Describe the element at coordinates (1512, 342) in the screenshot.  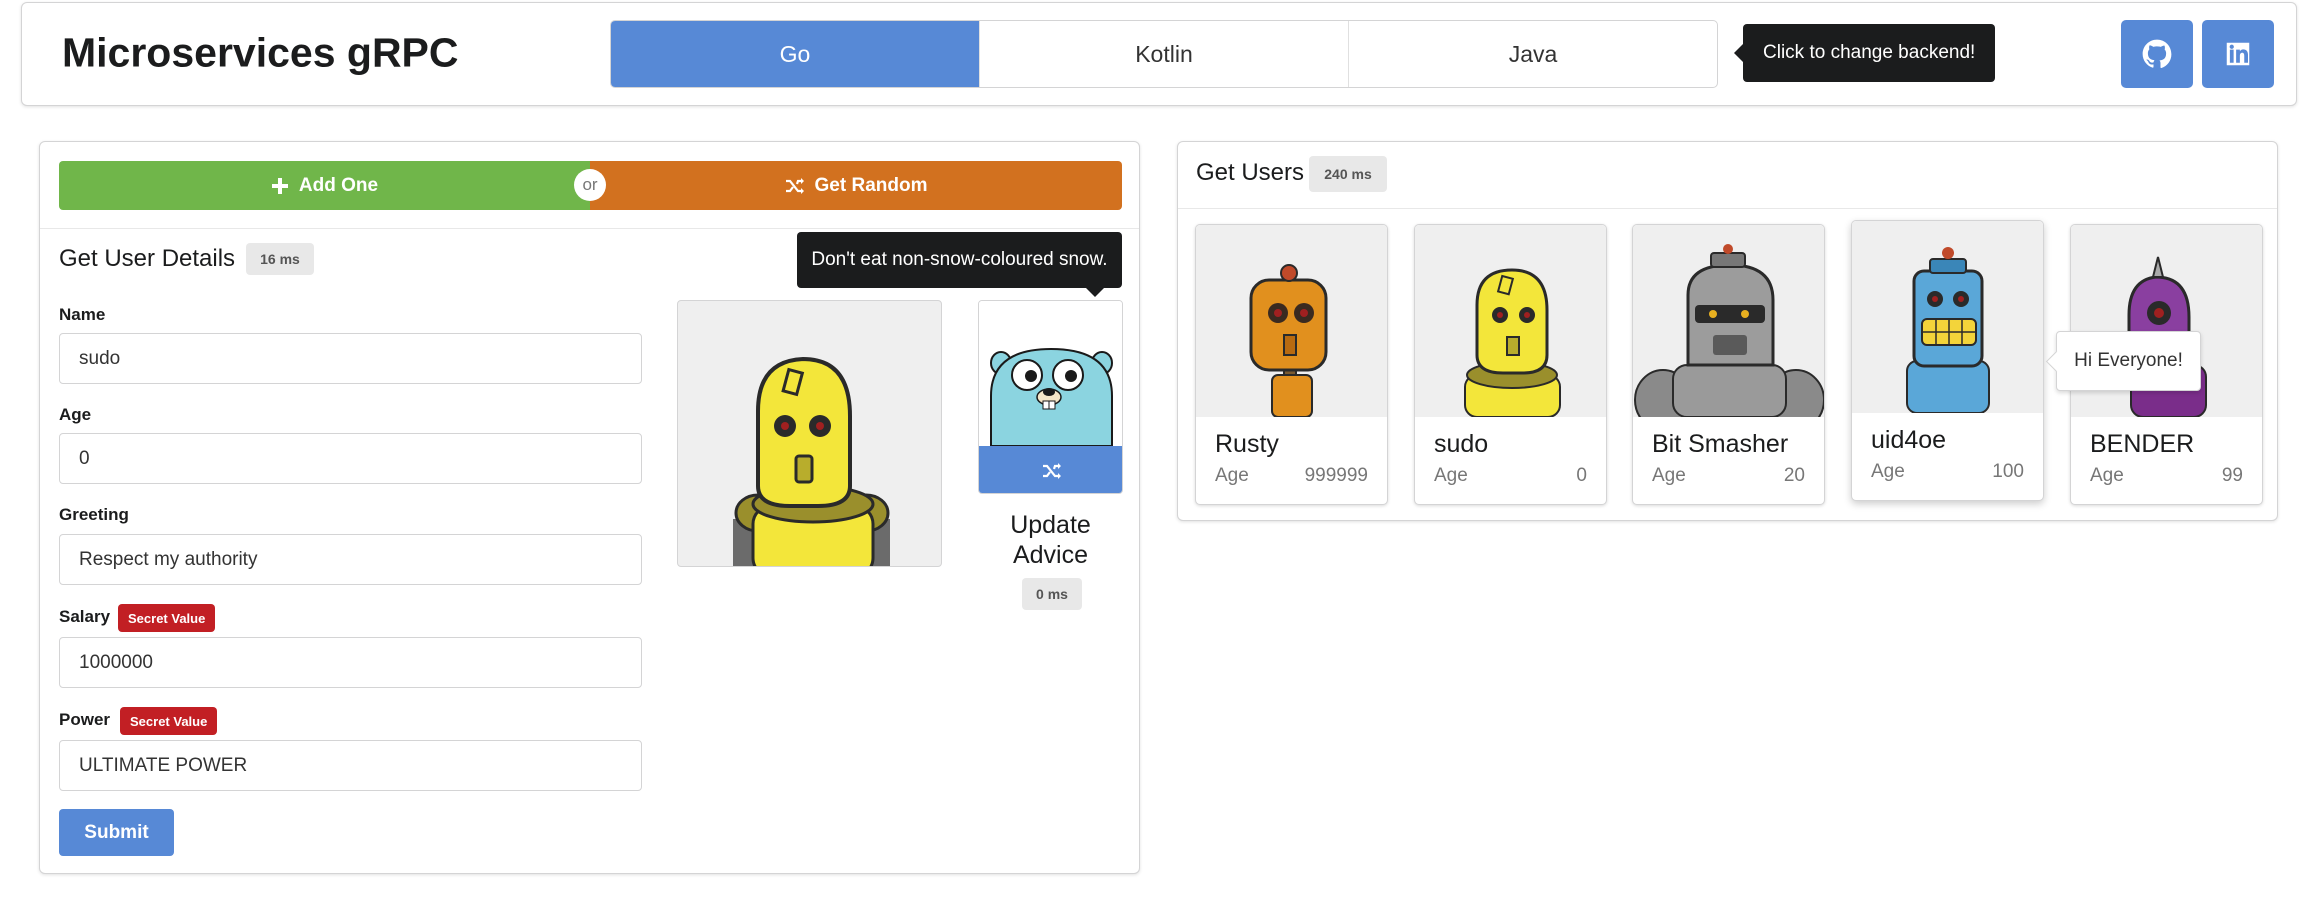
I see `sudo-robot-image` at that location.